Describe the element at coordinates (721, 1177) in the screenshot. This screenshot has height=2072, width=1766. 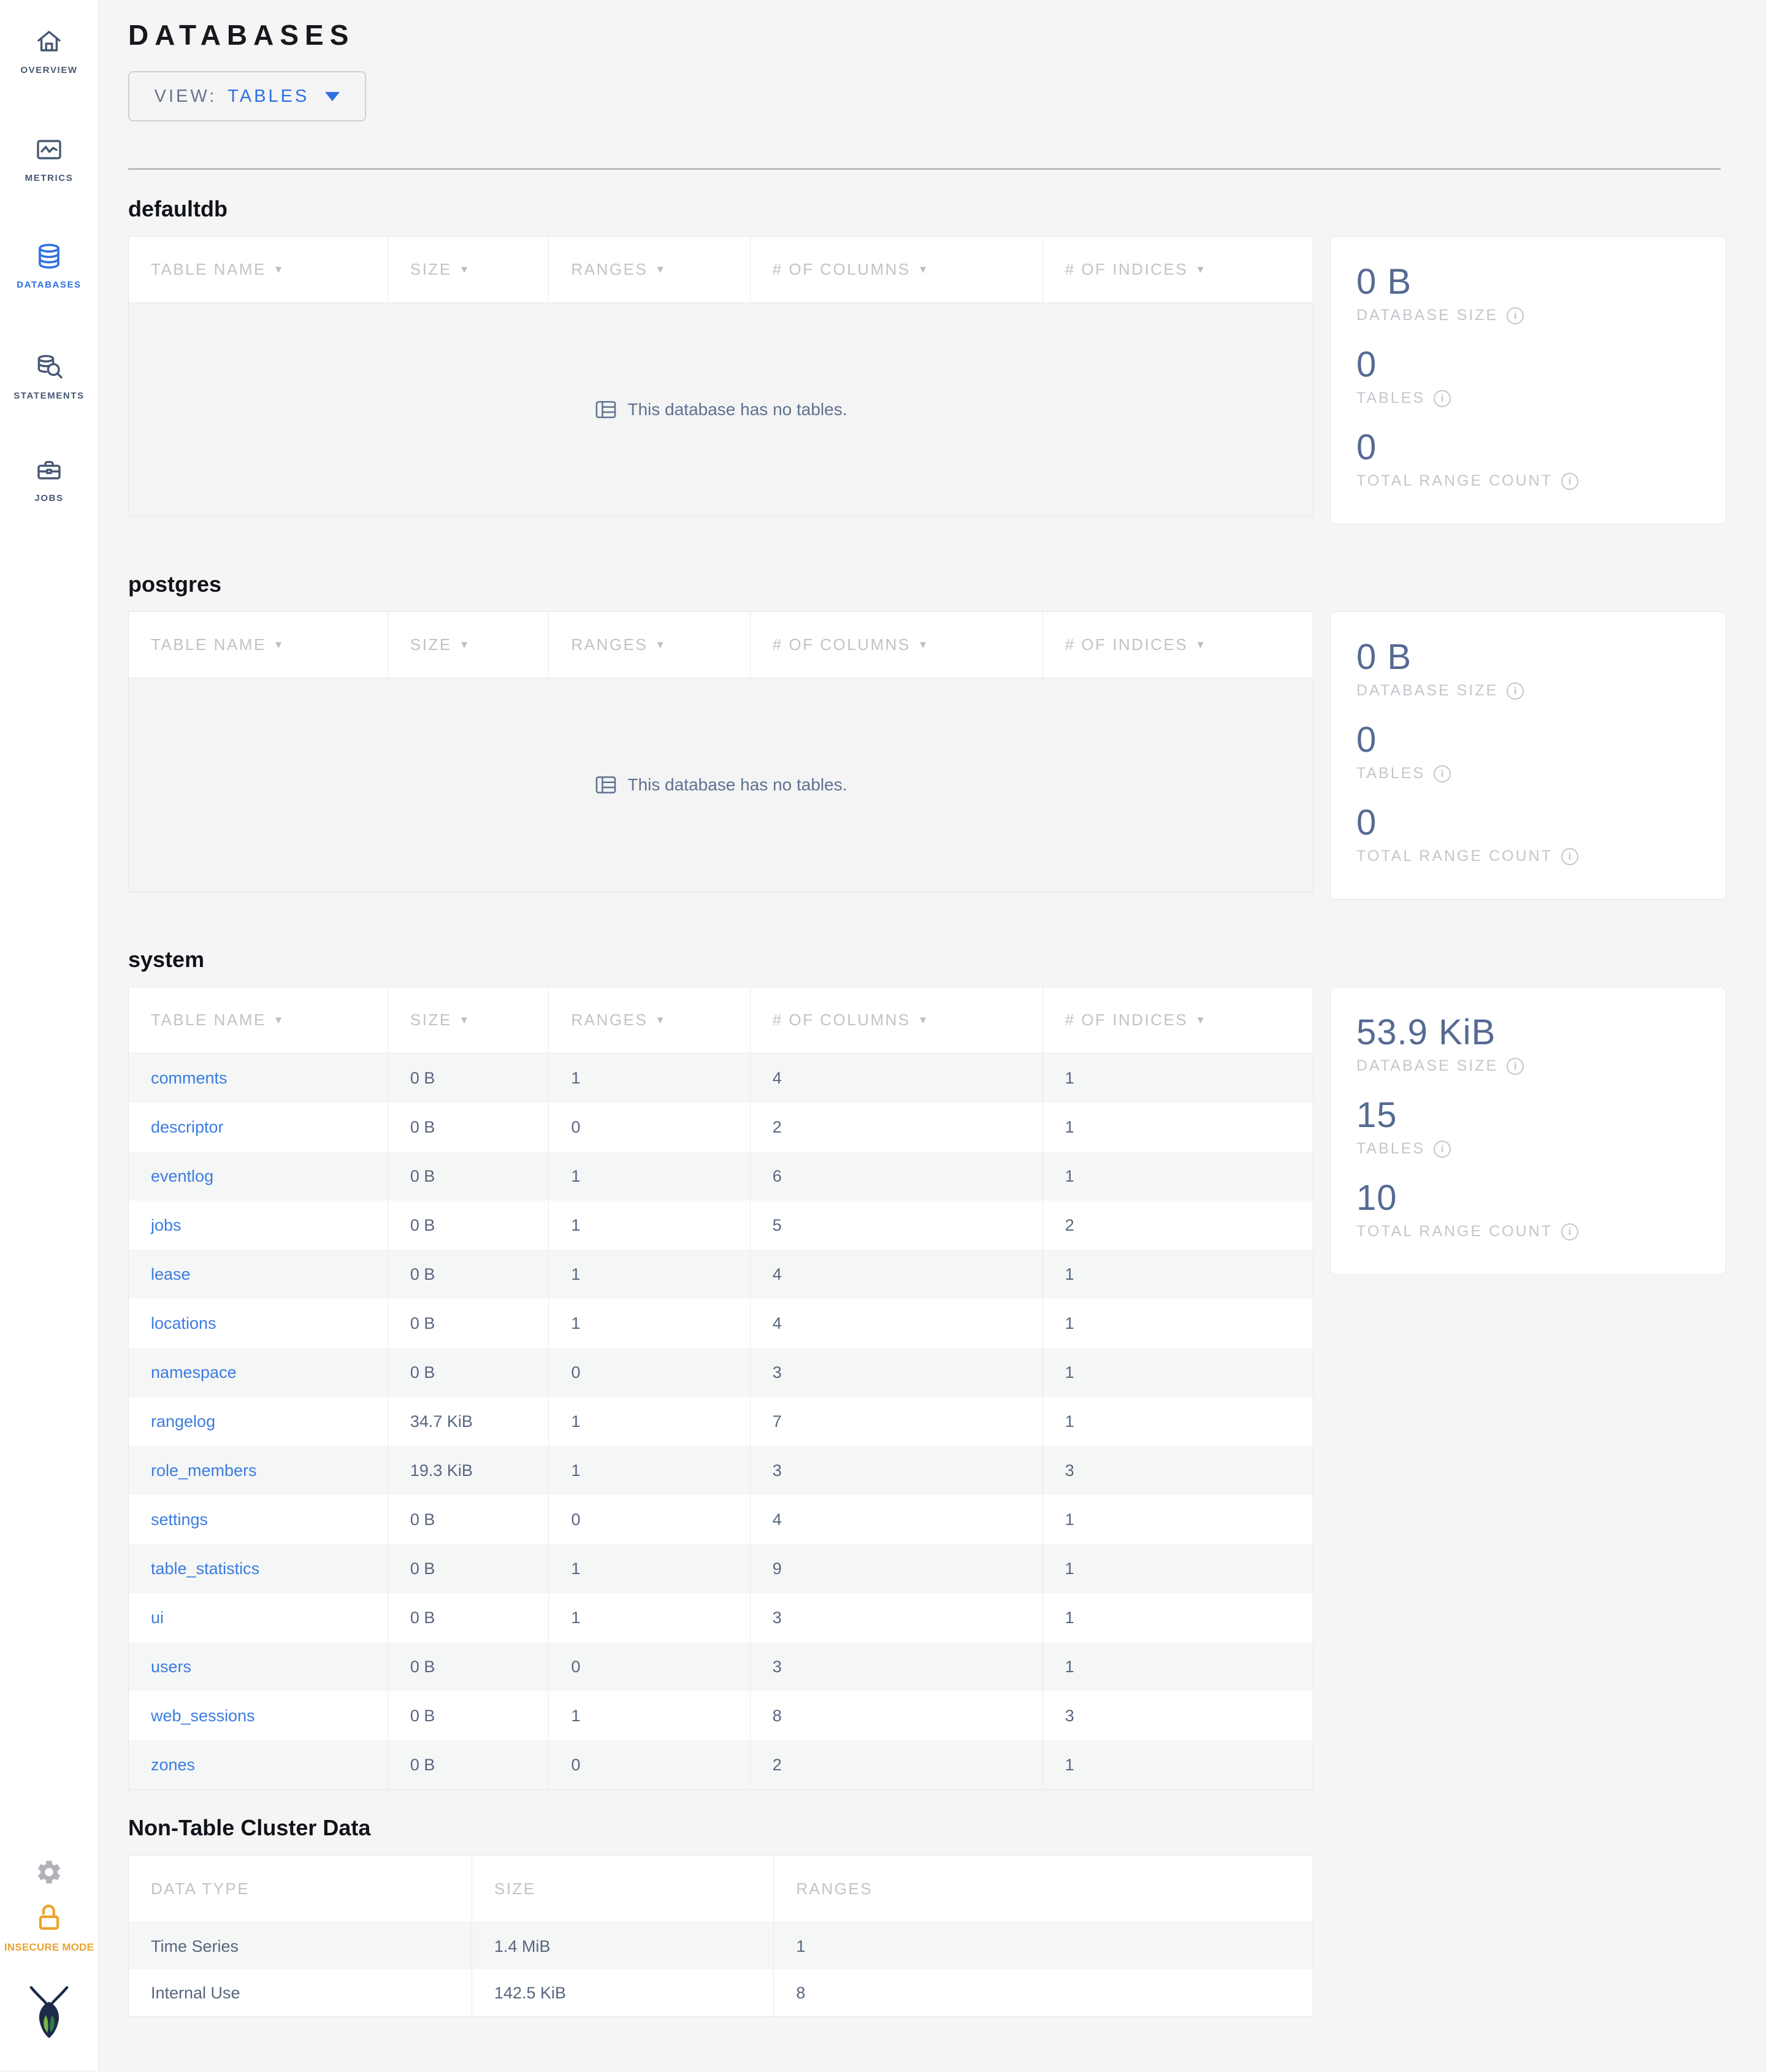
I see `table-row: eventlog 0 B161` at that location.